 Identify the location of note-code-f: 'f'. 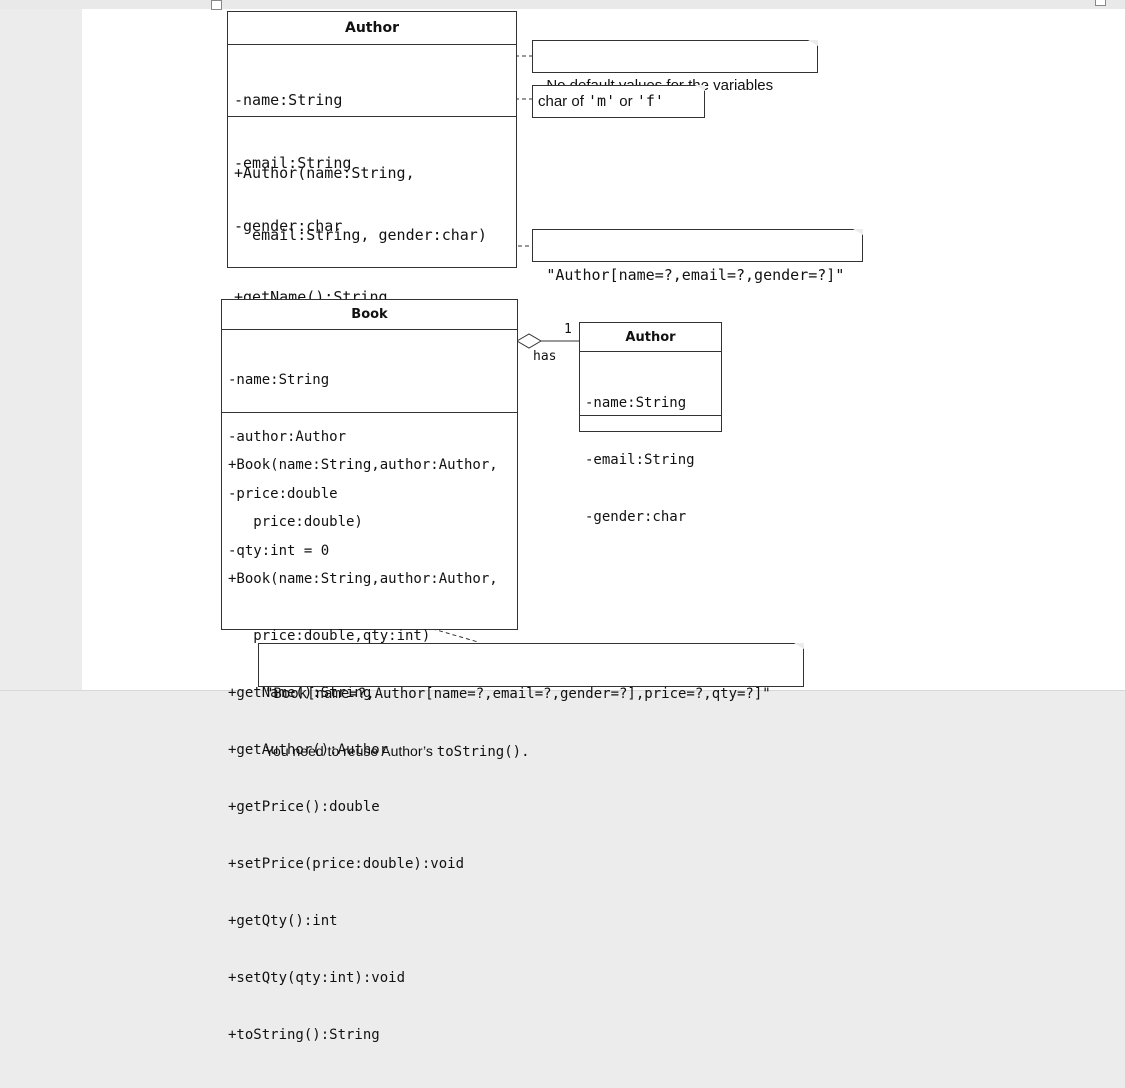
(650, 101).